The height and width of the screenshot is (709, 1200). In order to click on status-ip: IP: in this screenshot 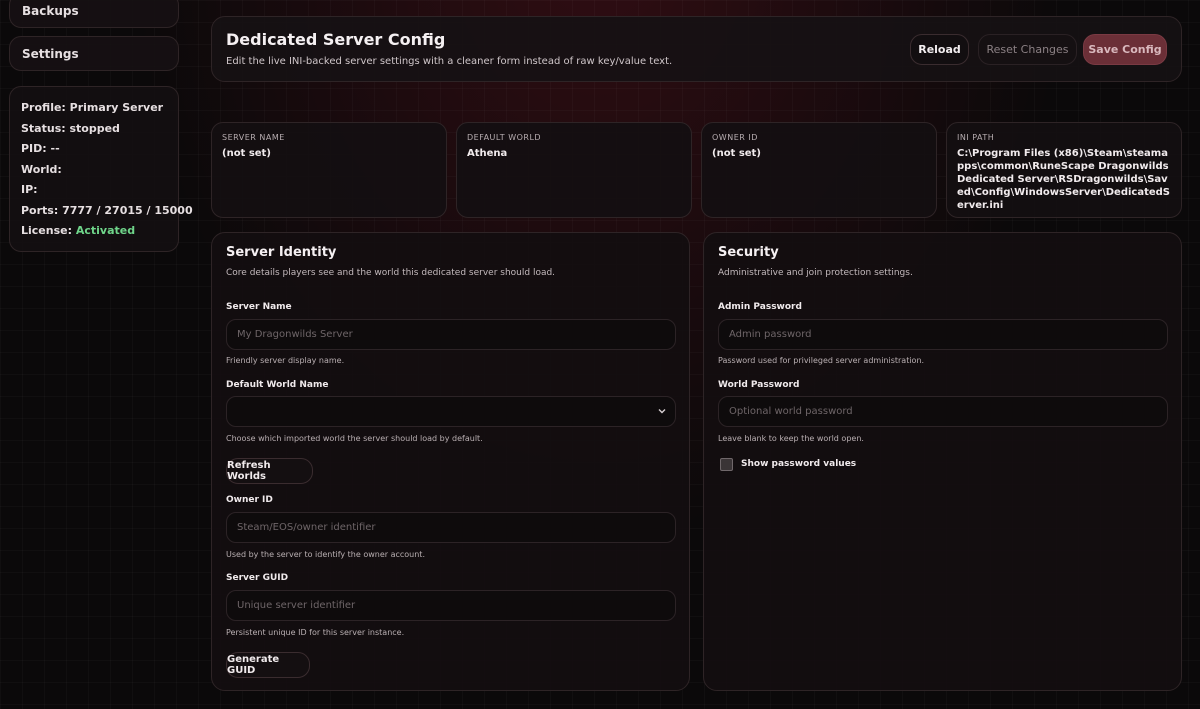, I will do `click(29, 189)`.